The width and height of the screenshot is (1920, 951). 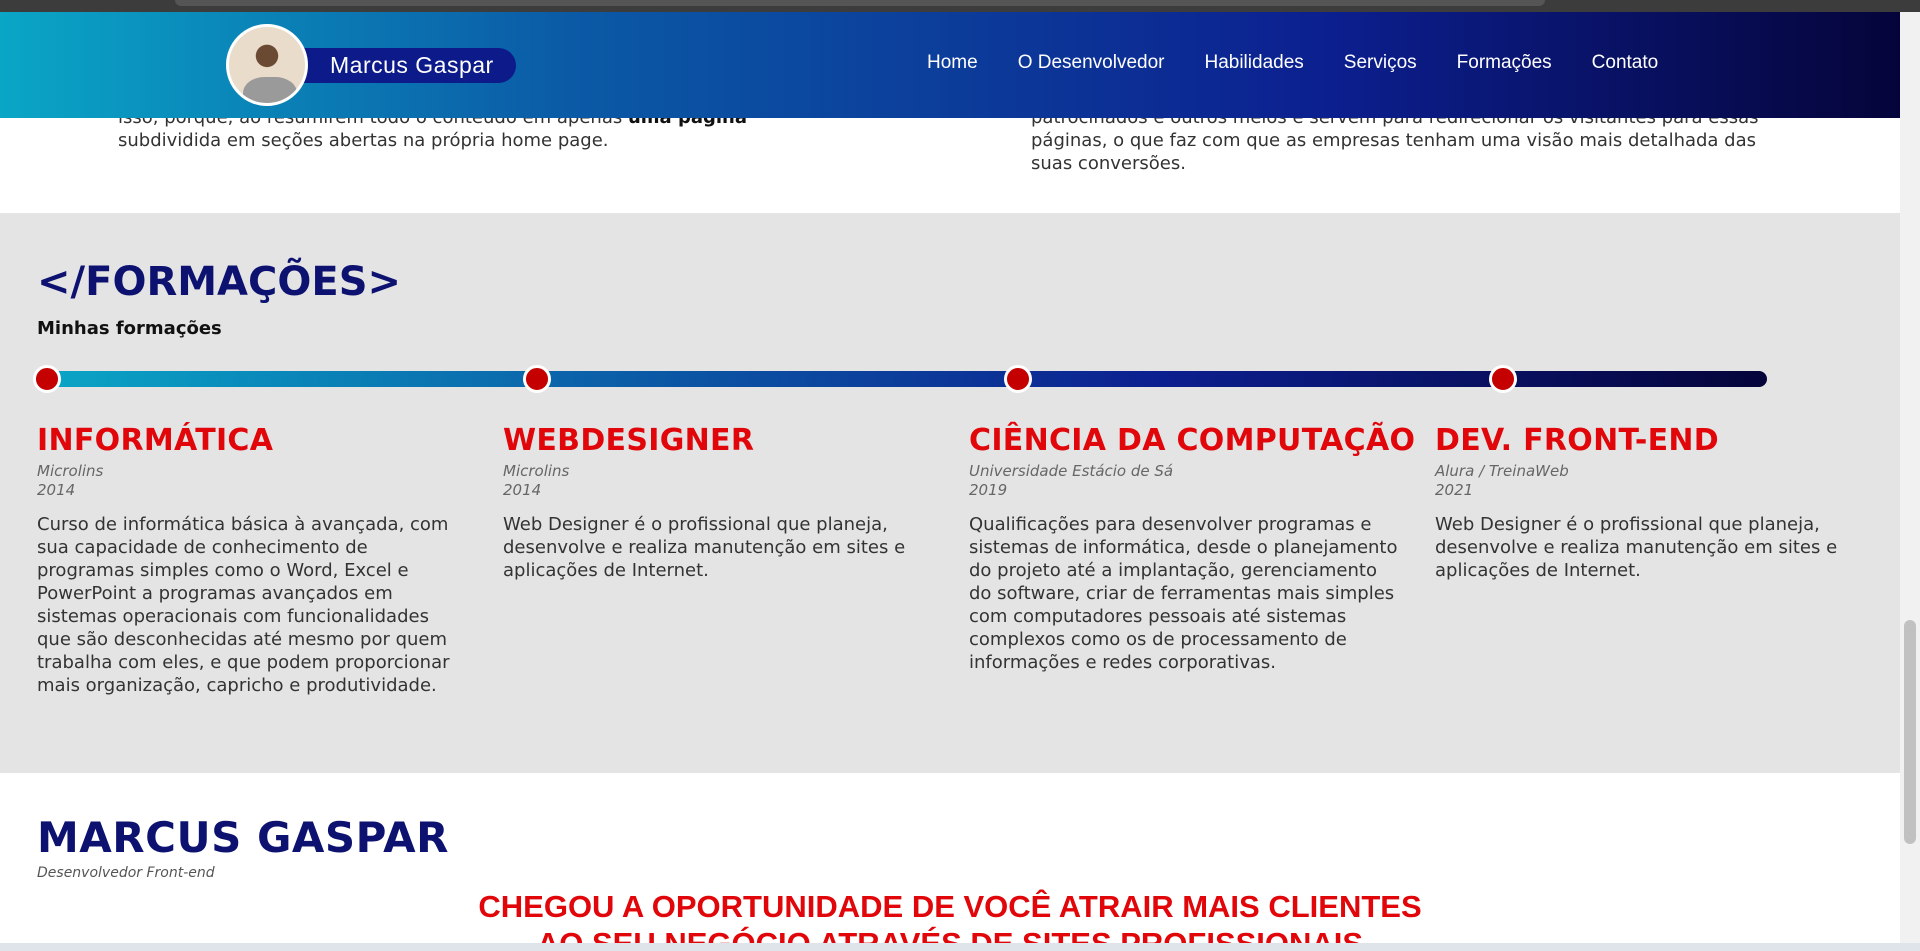 I want to click on course-title: INFORMÁTICA, so click(x=155, y=440).